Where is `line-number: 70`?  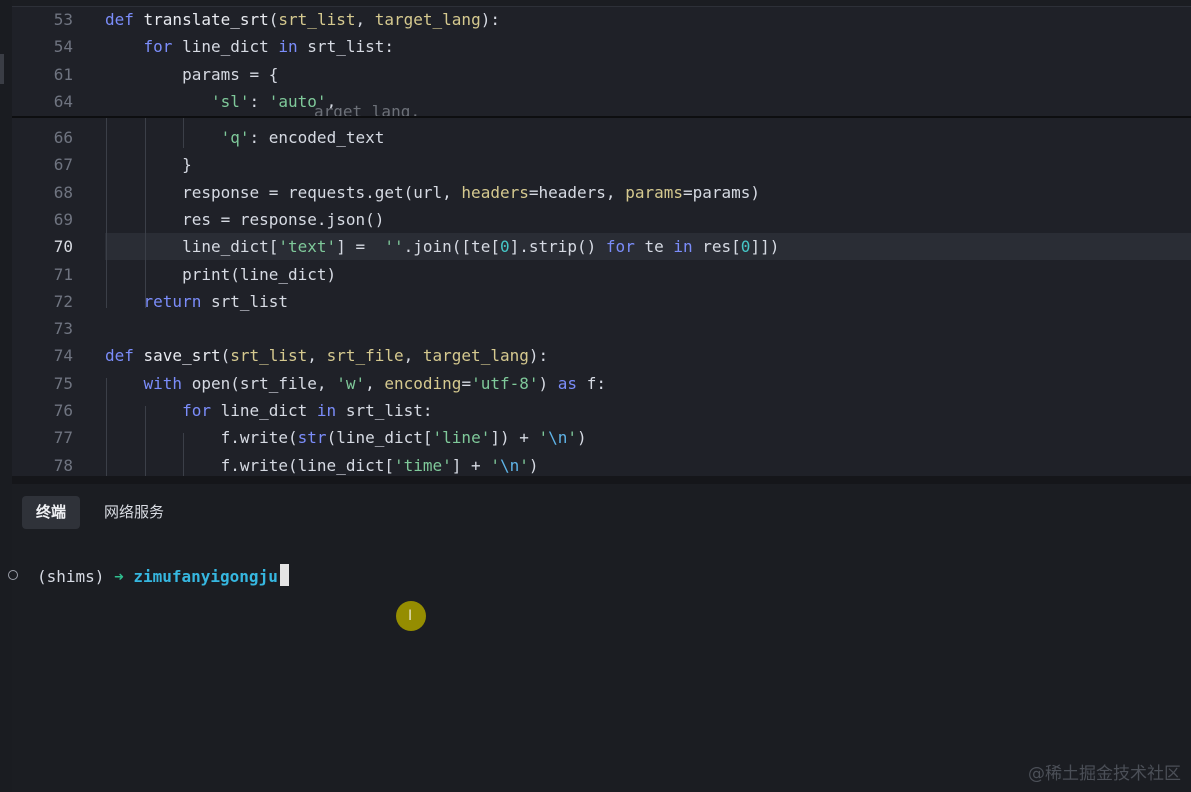 line-number: 70 is located at coordinates (63, 247).